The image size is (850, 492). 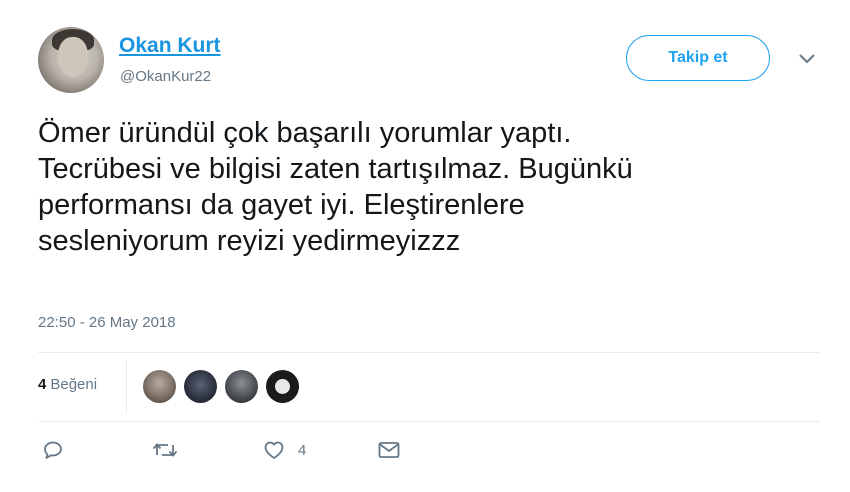 I want to click on retweet-button, so click(x=207, y=450).